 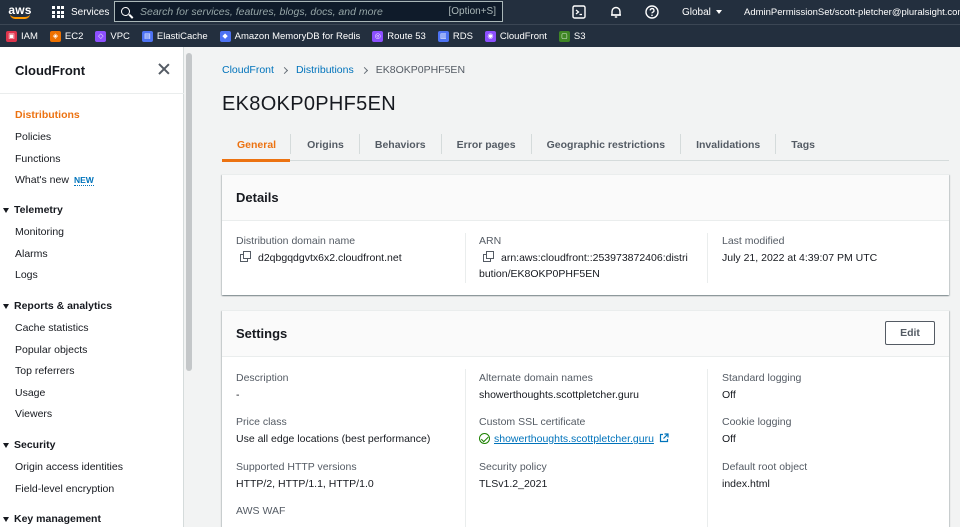 I want to click on breadcrumb: CloudFront Distributions EK8OKP0PHF5EN, so click(x=343, y=70).